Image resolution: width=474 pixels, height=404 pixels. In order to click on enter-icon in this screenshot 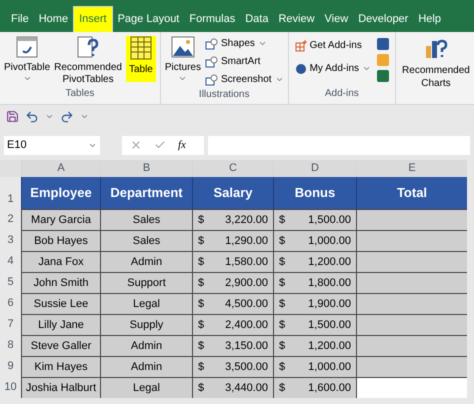, I will do `click(160, 145)`.